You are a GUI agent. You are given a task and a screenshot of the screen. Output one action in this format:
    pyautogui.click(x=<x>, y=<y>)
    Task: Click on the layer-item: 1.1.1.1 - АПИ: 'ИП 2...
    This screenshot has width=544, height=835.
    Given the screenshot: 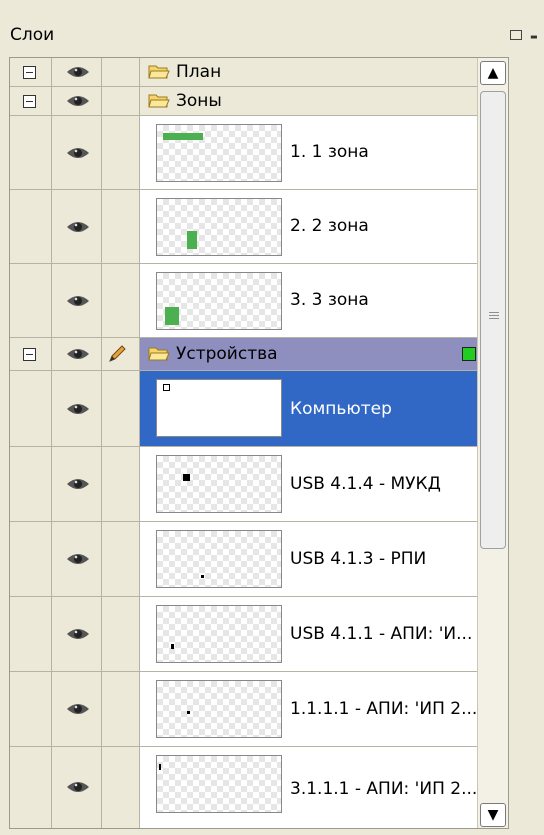 What is the action you would take?
    pyautogui.click(x=259, y=709)
    